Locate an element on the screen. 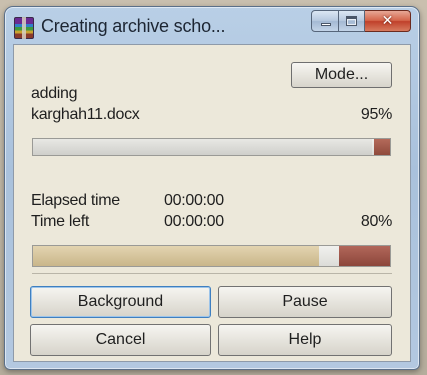 Image resolution: width=427 pixels, height=375 pixels. maximize-icon is located at coordinates (351, 21).